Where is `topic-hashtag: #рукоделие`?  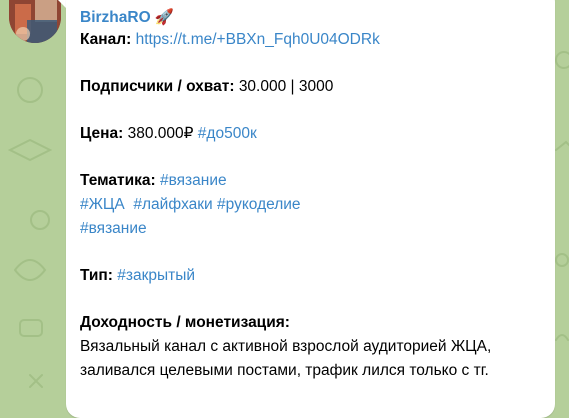
topic-hashtag: #рукоделие is located at coordinates (259, 204).